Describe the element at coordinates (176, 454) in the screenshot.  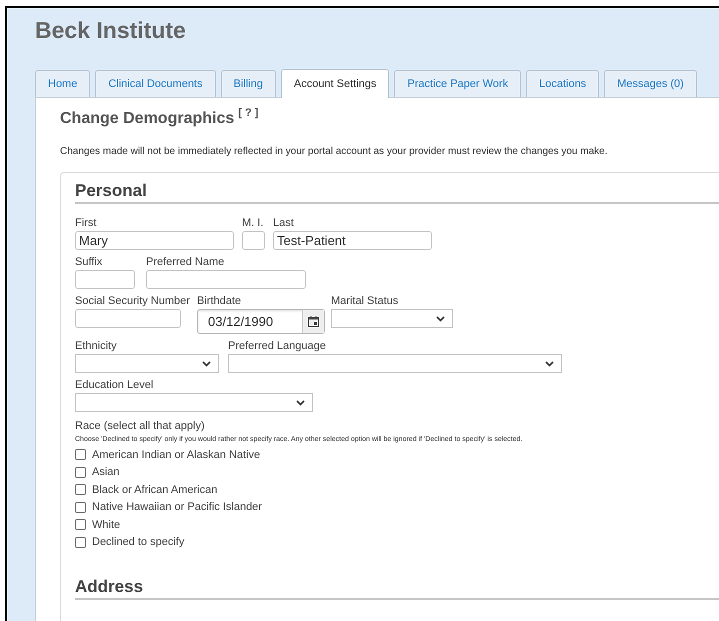
I see `checkbox-label: American Indian or Alaskan Native` at that location.